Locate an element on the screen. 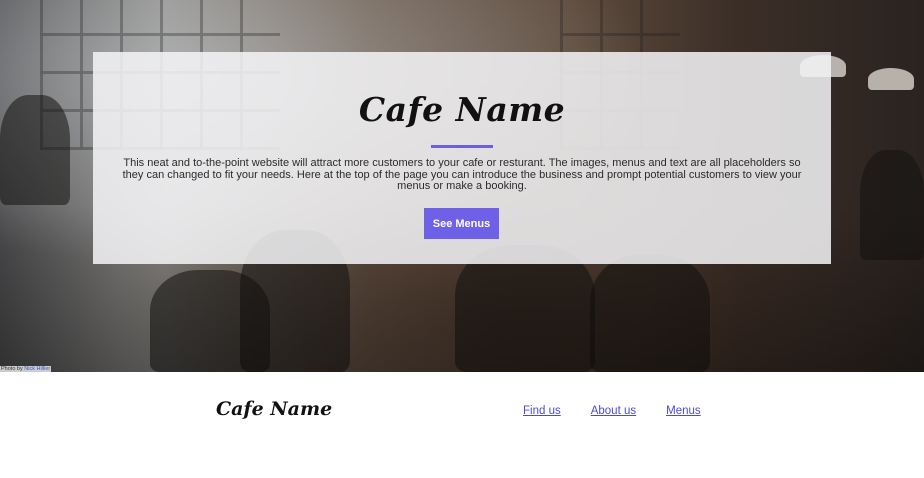 This screenshot has height=478, width=924. title-underline is located at coordinates (462, 146).